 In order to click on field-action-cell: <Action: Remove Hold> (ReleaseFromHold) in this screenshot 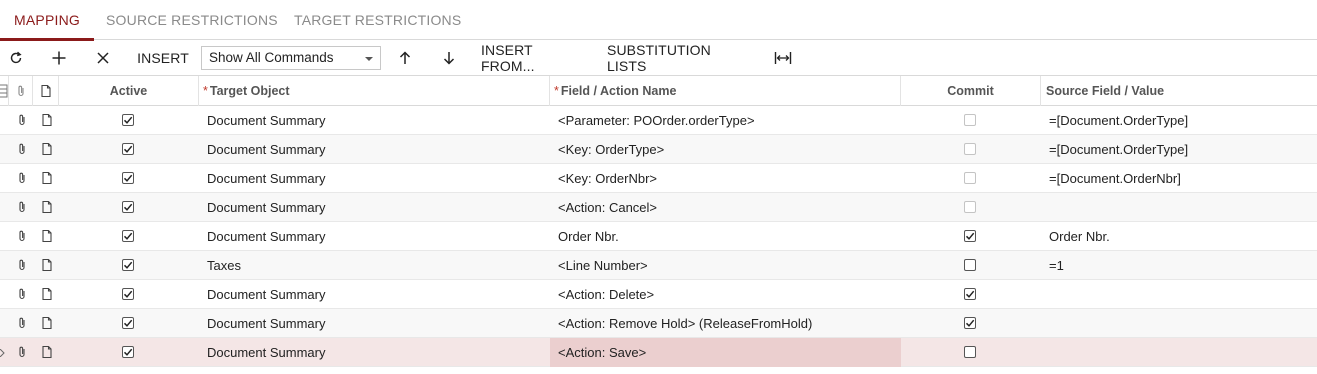, I will do `click(725, 323)`.